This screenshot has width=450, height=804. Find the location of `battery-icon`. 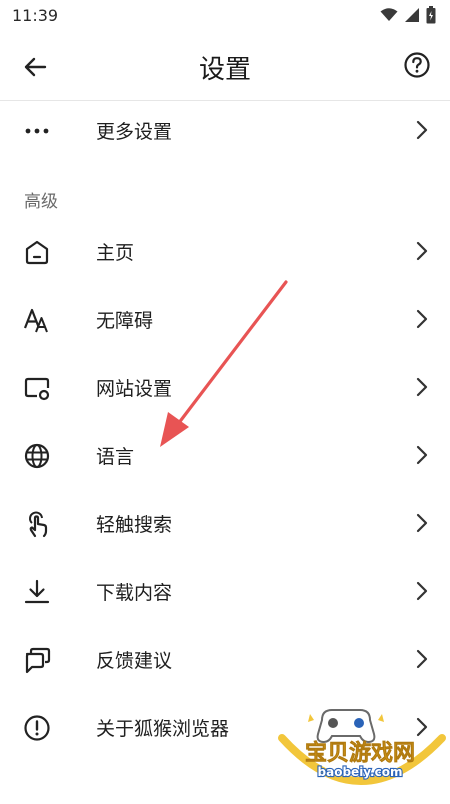

battery-icon is located at coordinates (431, 15).